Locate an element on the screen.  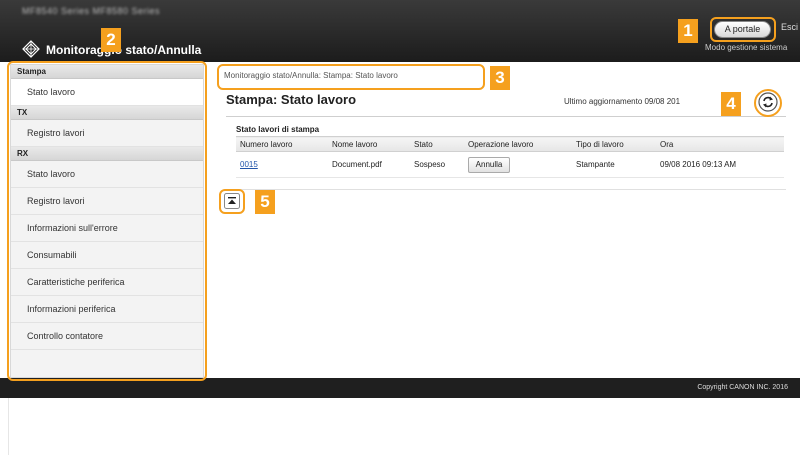
callout-badge-2: 2 is located at coordinates (111, 40).